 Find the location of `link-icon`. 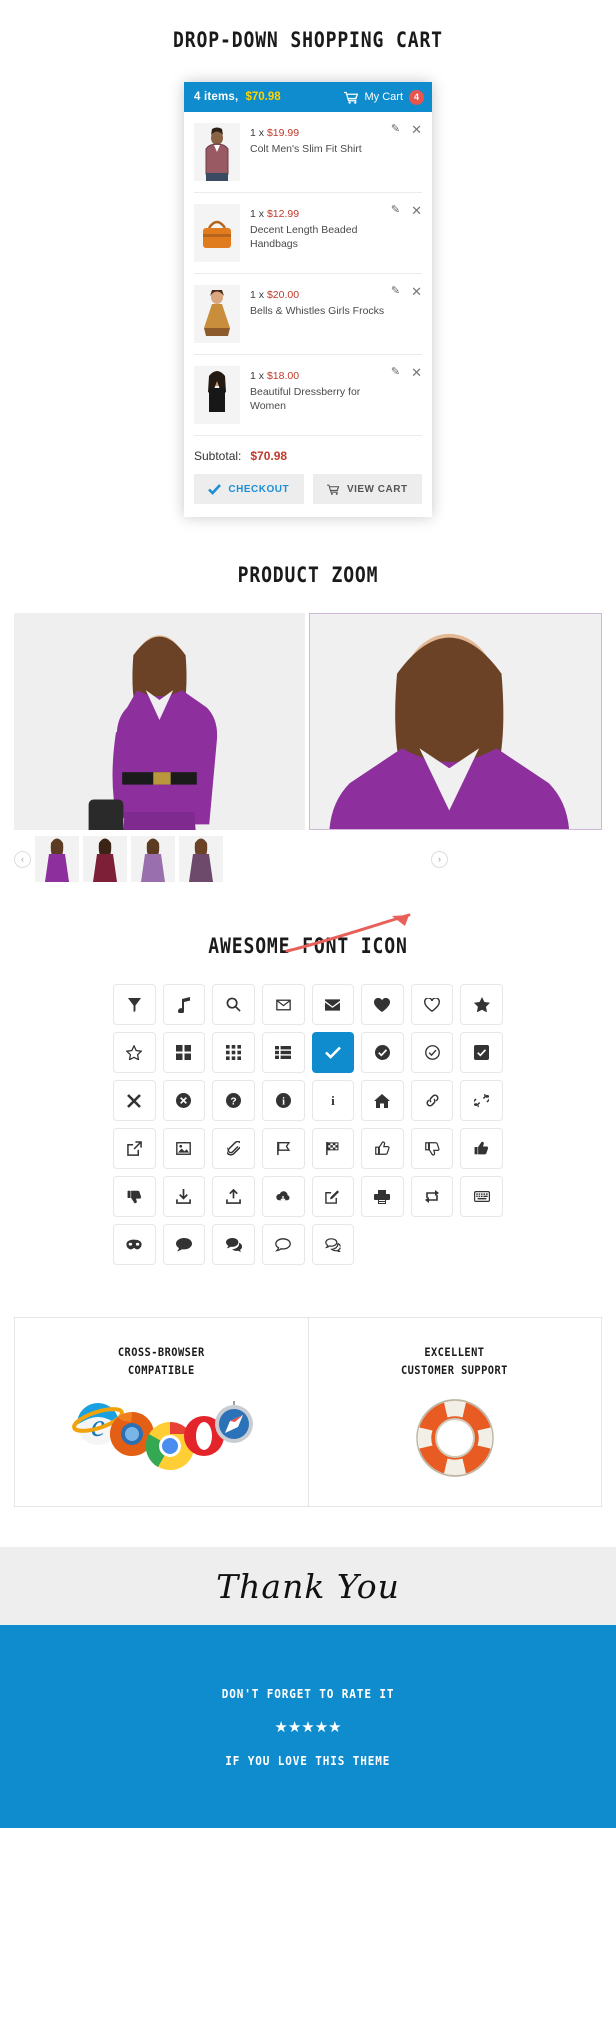

link-icon is located at coordinates (432, 1100).